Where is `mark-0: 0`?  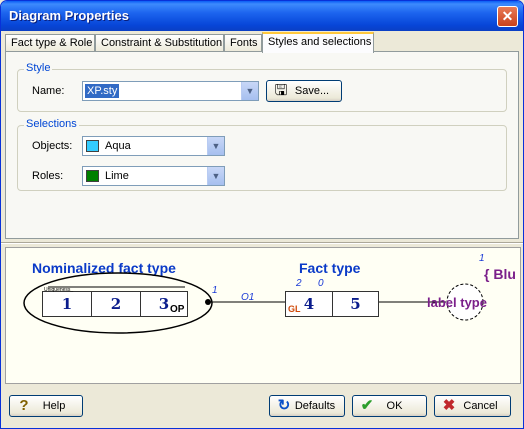 mark-0: 0 is located at coordinates (321, 283).